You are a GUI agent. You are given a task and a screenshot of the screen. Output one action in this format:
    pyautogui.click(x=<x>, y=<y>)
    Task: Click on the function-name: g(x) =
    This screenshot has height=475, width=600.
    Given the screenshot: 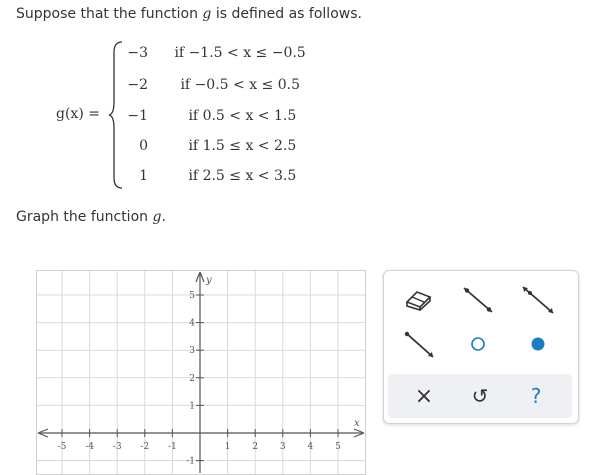 What is the action you would take?
    pyautogui.click(x=78, y=114)
    